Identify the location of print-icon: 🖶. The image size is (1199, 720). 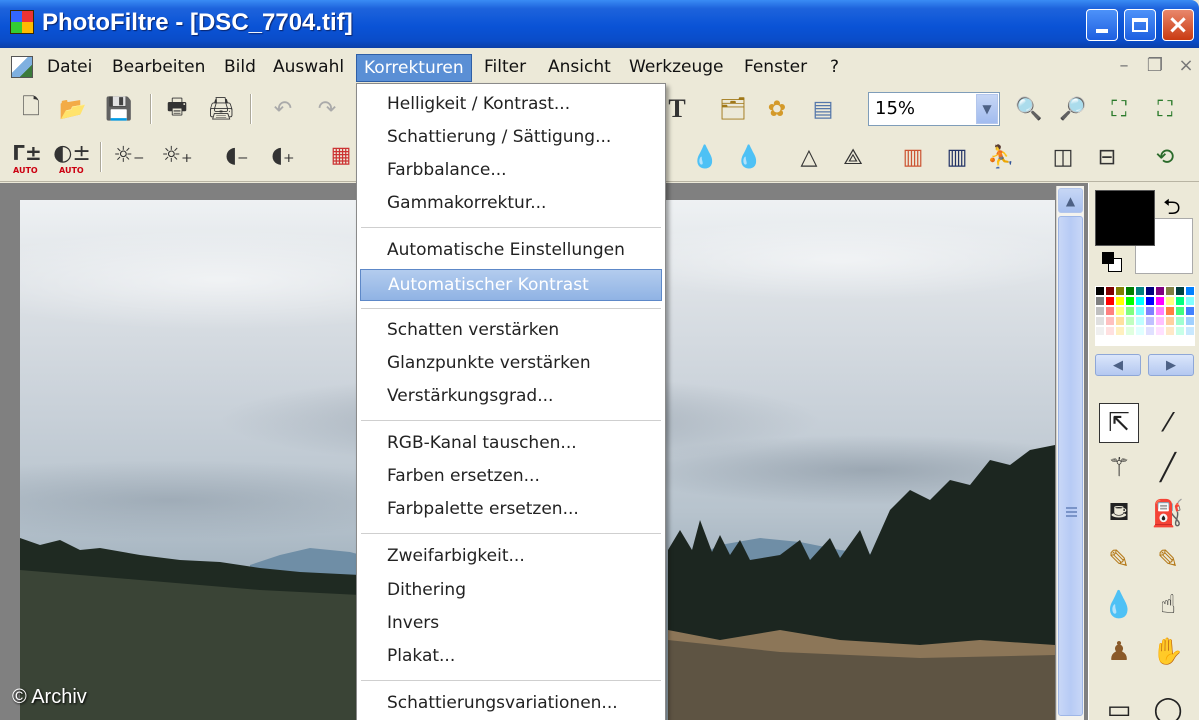
(177, 109).